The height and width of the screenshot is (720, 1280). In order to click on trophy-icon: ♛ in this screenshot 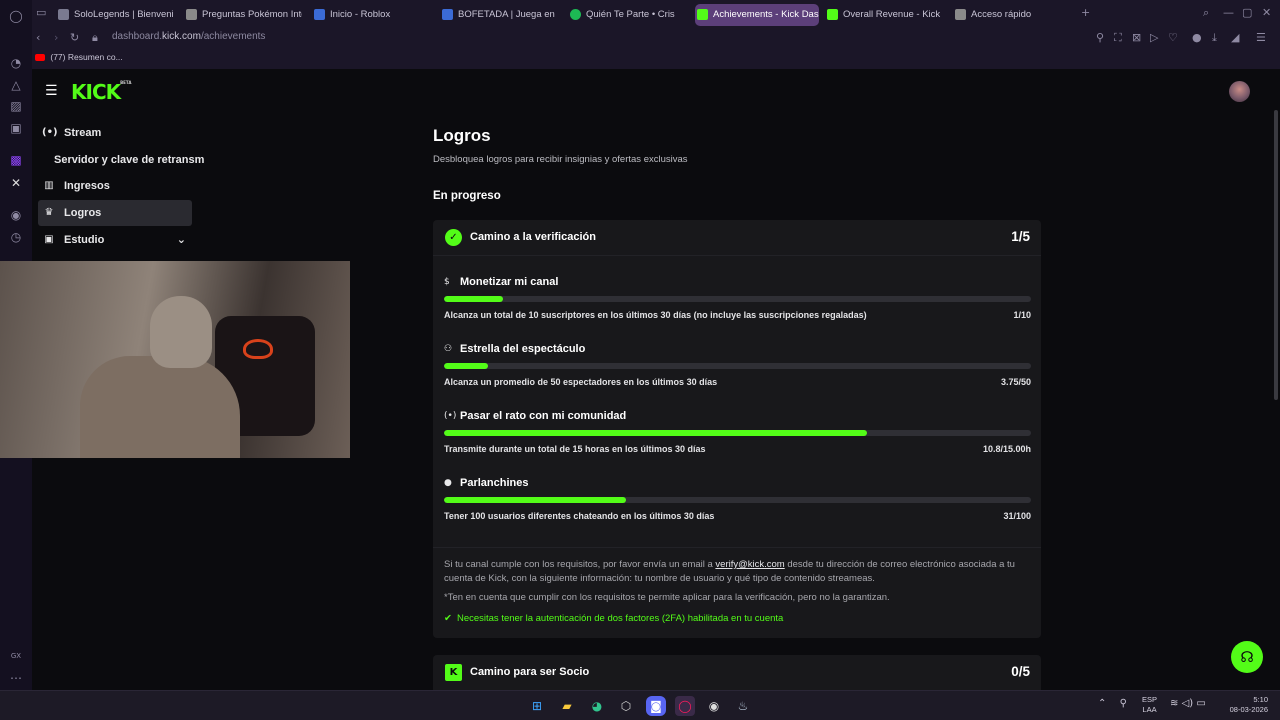, I will do `click(49, 212)`.